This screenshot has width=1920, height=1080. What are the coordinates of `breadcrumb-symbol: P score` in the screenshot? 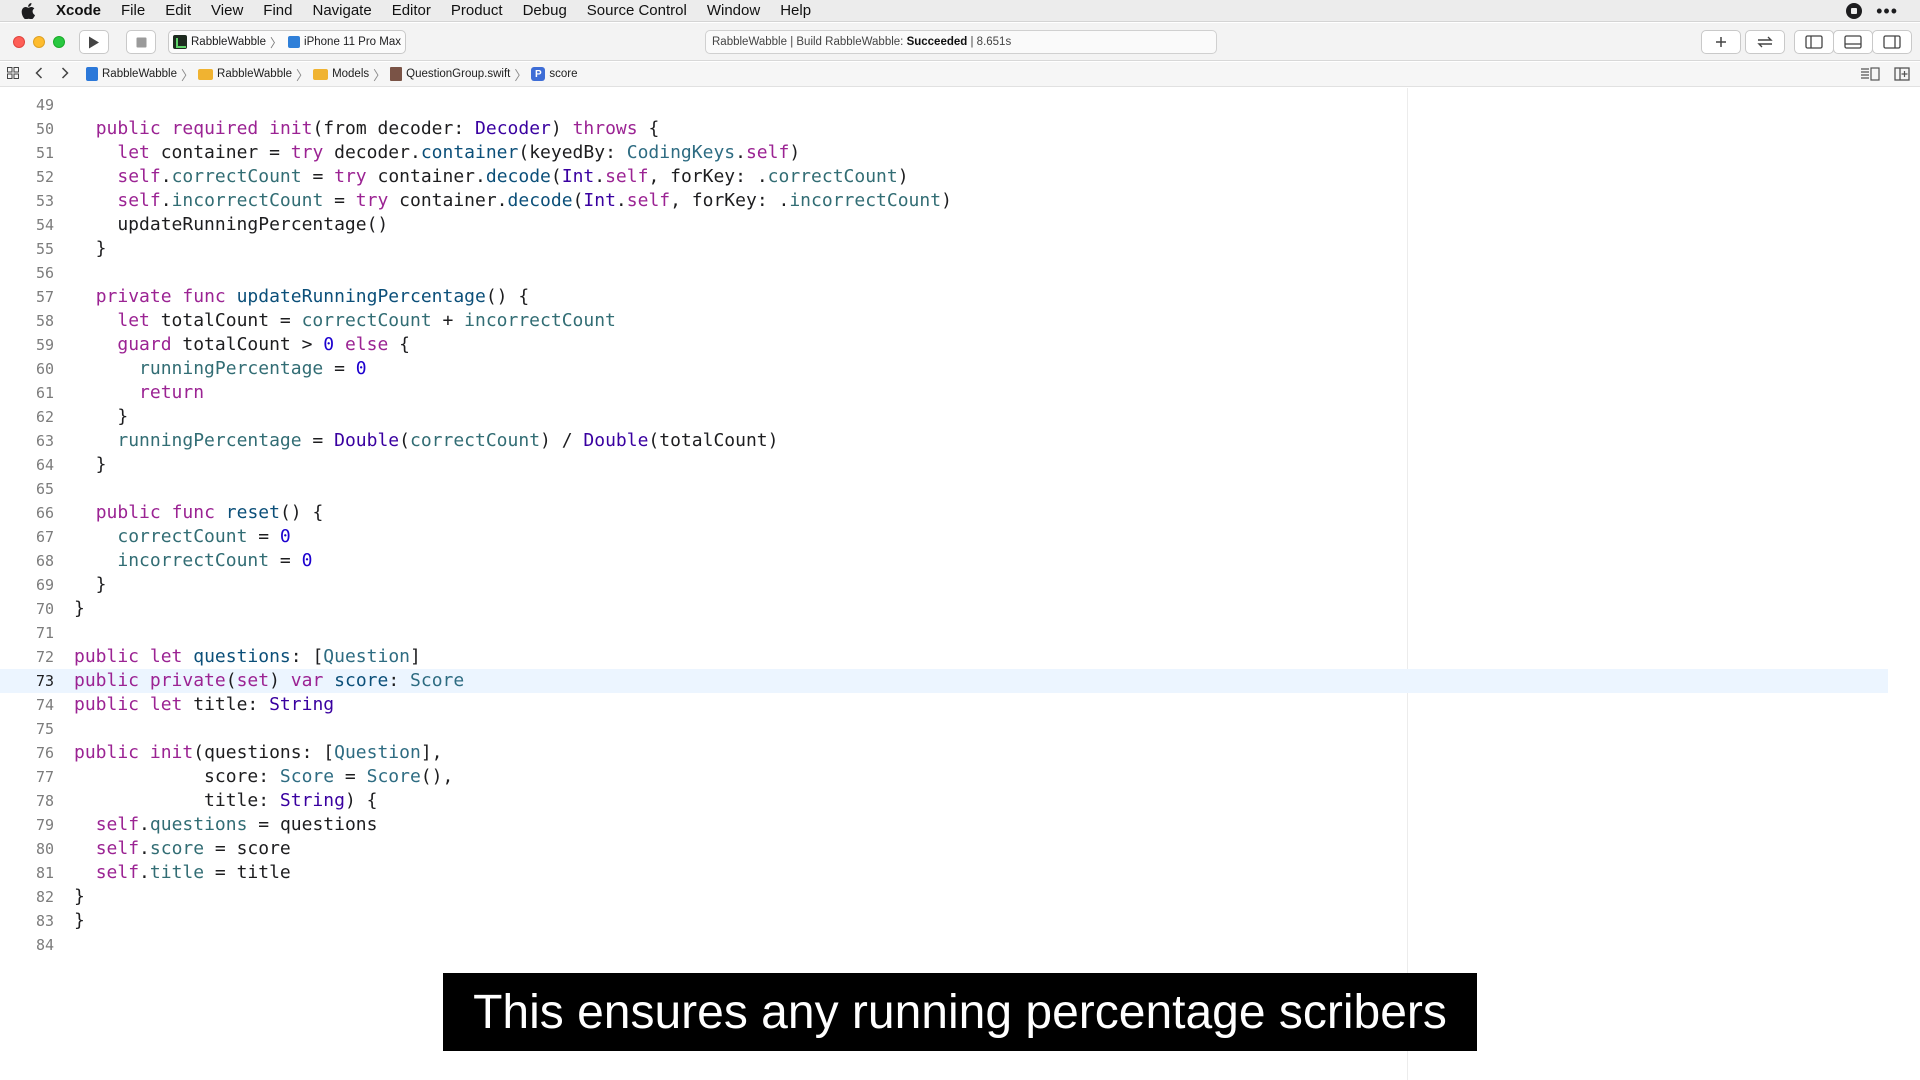 It's located at (554, 74).